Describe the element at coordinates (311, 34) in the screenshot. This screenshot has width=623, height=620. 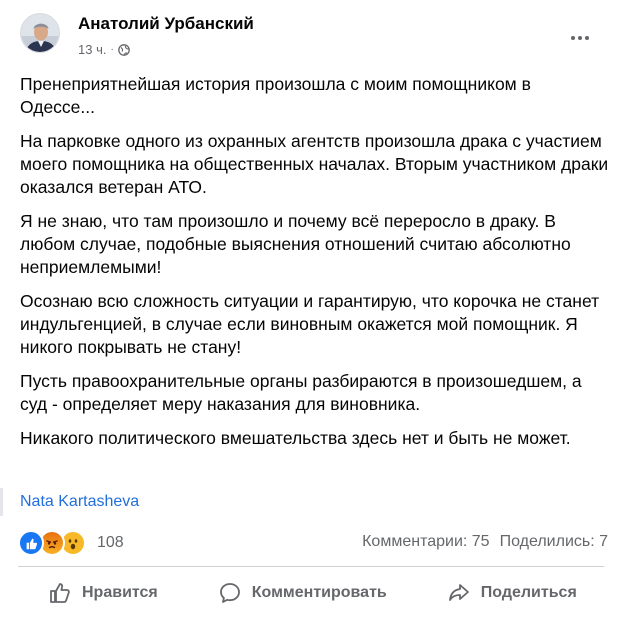
I see `post-header: Анатолий Урбанский 13 ч. ·` at that location.